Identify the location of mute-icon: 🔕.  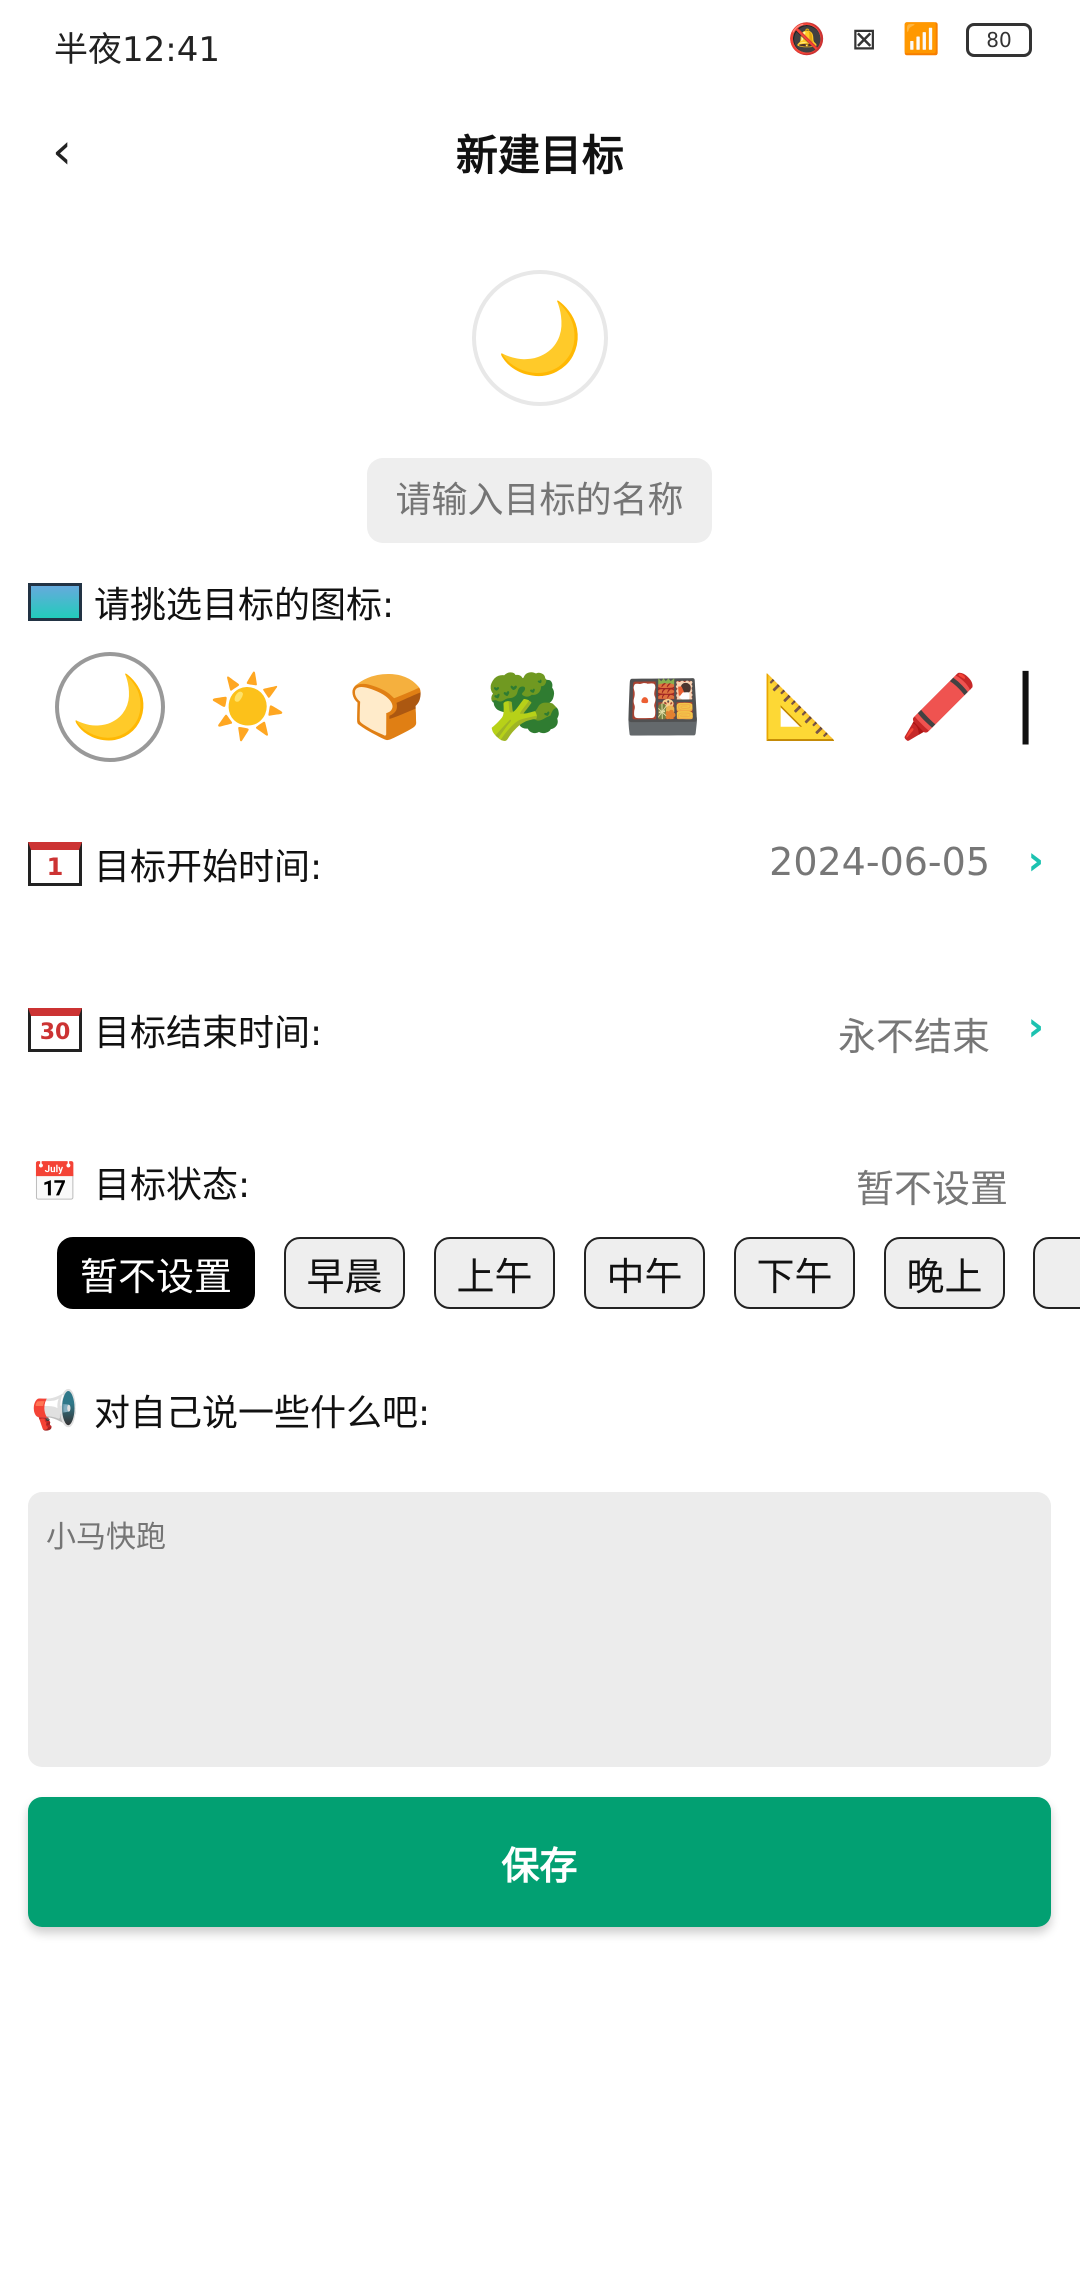
(807, 39).